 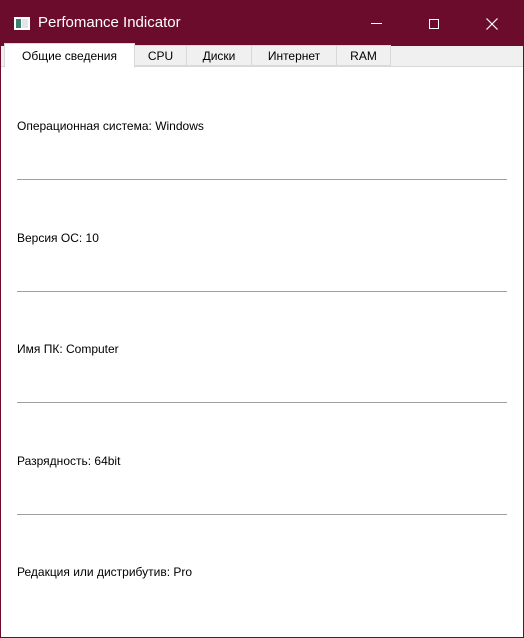 What do you see at coordinates (294, 55) in the screenshot?
I see `tab-internet: Интернет` at bounding box center [294, 55].